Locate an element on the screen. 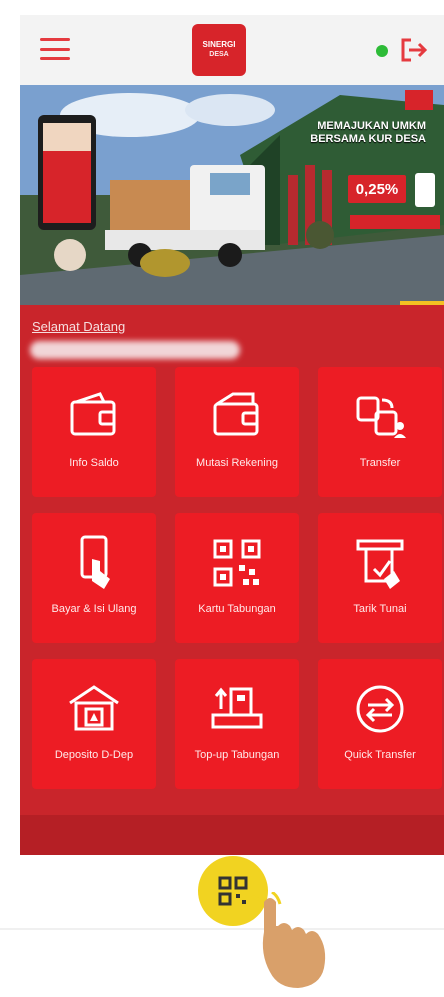 The width and height of the screenshot is (444, 997). transfer-icon is located at coordinates (380, 417).